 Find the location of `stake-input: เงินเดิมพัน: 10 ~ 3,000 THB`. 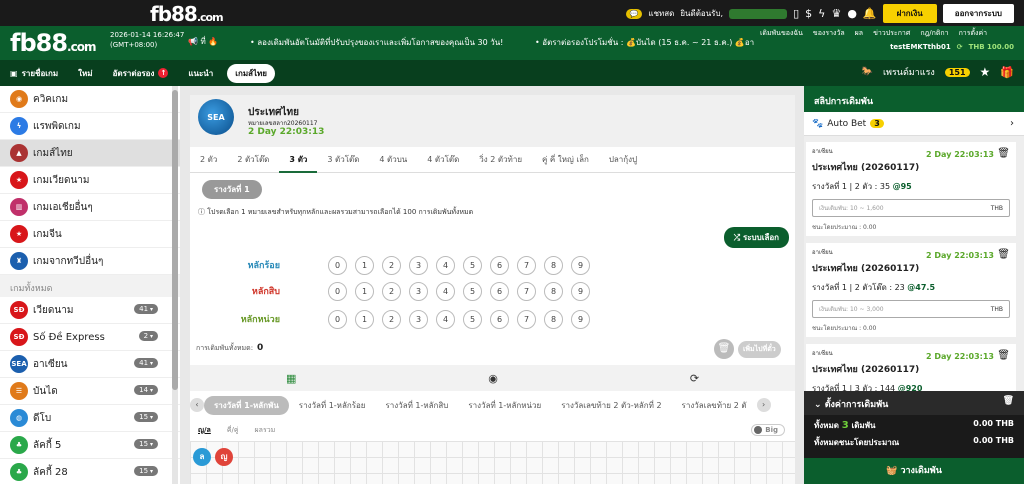

stake-input: เงินเดิมพัน: 10 ~ 3,000 THB is located at coordinates (911, 309).